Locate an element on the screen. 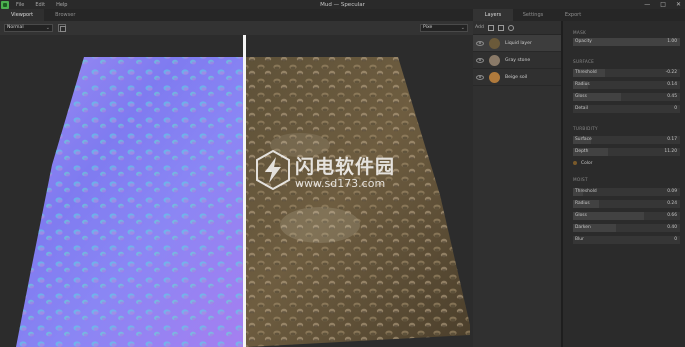 The image size is (685, 347). layer-name: Gray stone is located at coordinates (518, 60).